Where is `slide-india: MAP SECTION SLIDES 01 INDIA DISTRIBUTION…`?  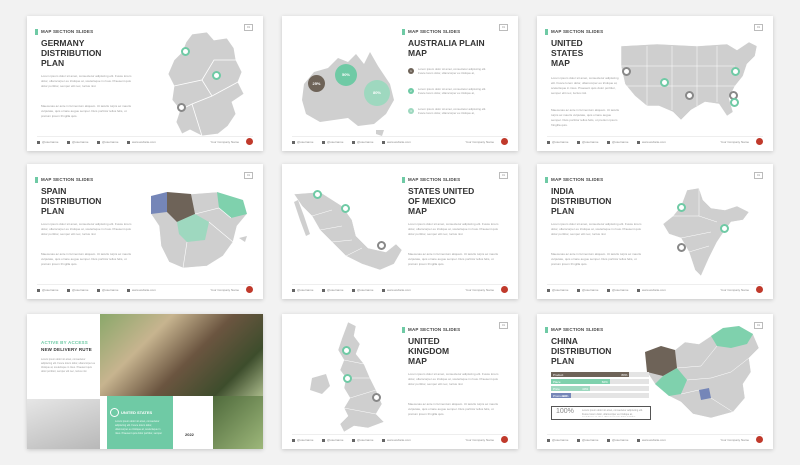
slide-india: MAP SECTION SLIDES 01 INDIA DISTRIBUTION… is located at coordinates (655, 231).